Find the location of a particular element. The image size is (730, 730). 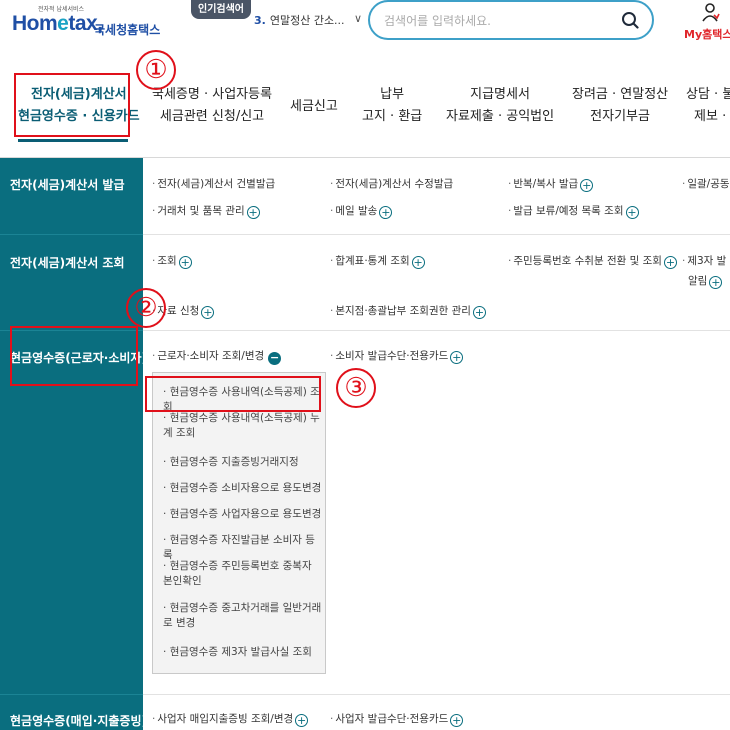

link-consumer-issue-card: · 소비자 발급수단·전용카드 + is located at coordinates (397, 356).